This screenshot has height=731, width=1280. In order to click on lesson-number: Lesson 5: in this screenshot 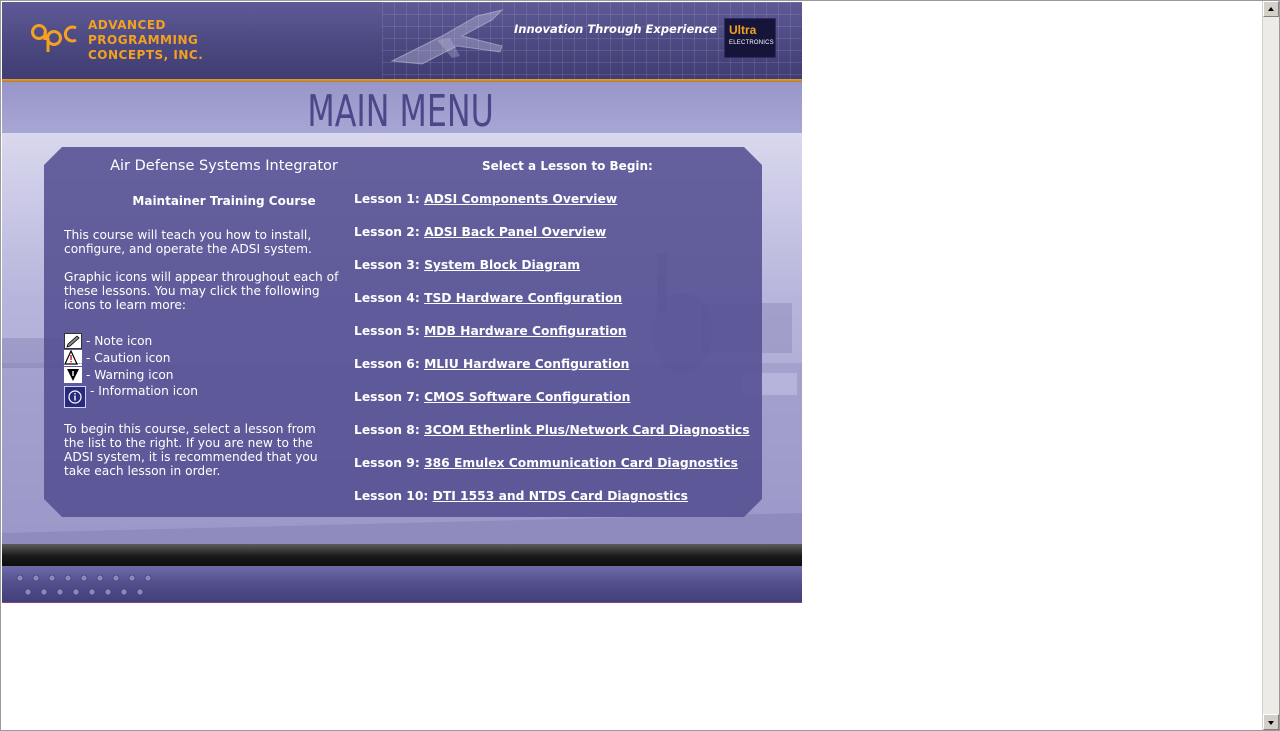, I will do `click(387, 331)`.